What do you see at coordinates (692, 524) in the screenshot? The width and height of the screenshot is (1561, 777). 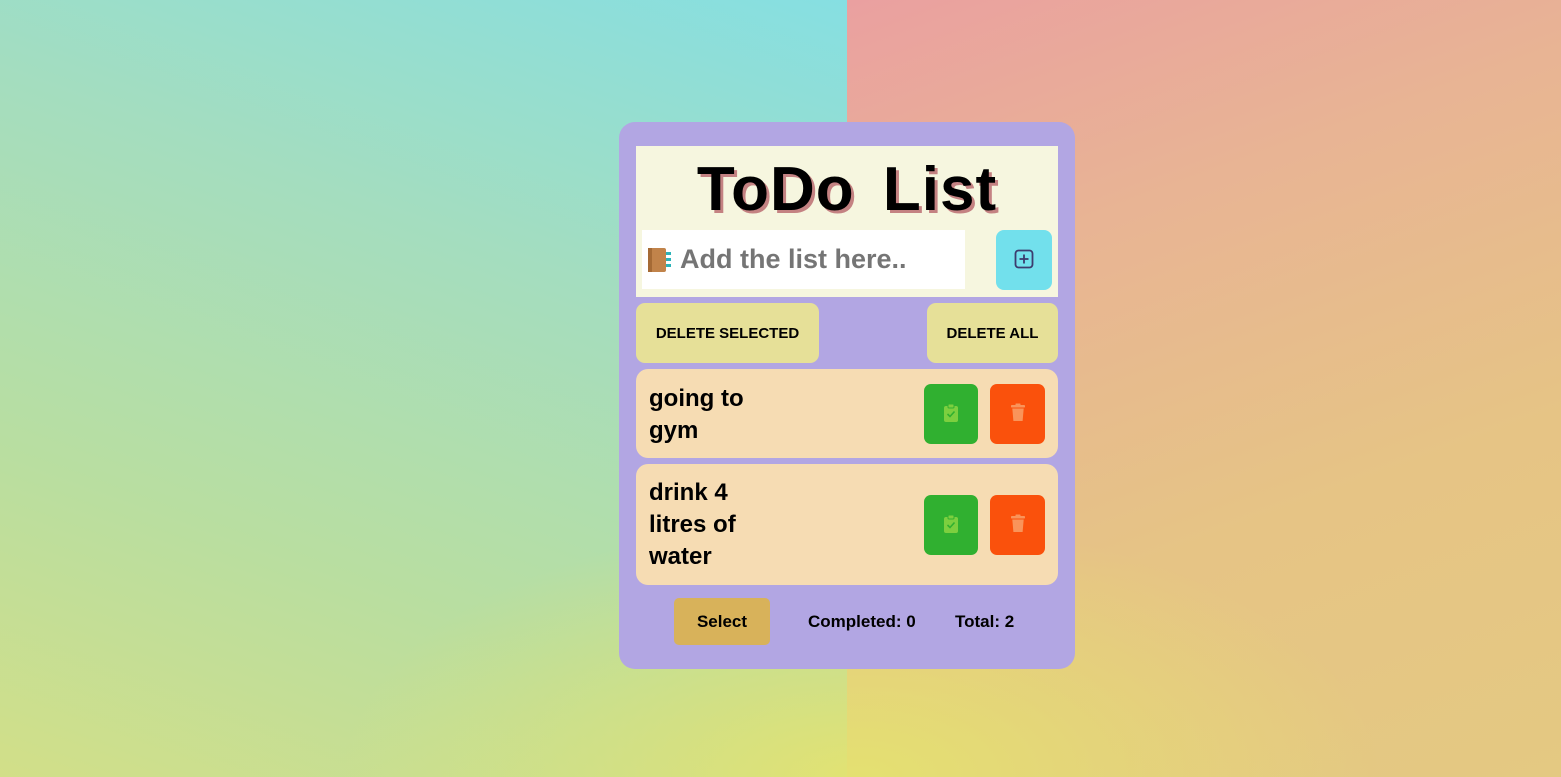 I see `task-text: drink 4 litres of water` at bounding box center [692, 524].